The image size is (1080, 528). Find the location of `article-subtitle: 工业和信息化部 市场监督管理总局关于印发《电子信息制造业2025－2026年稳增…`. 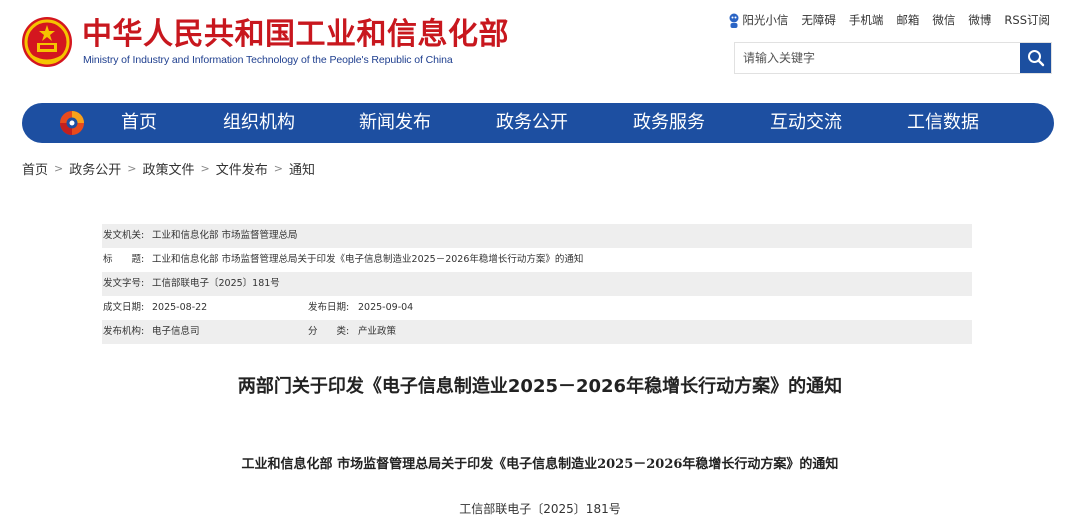

article-subtitle: 工业和信息化部 市场监督管理总局关于印发《电子信息制造业2025－2026年稳增… is located at coordinates (540, 464).